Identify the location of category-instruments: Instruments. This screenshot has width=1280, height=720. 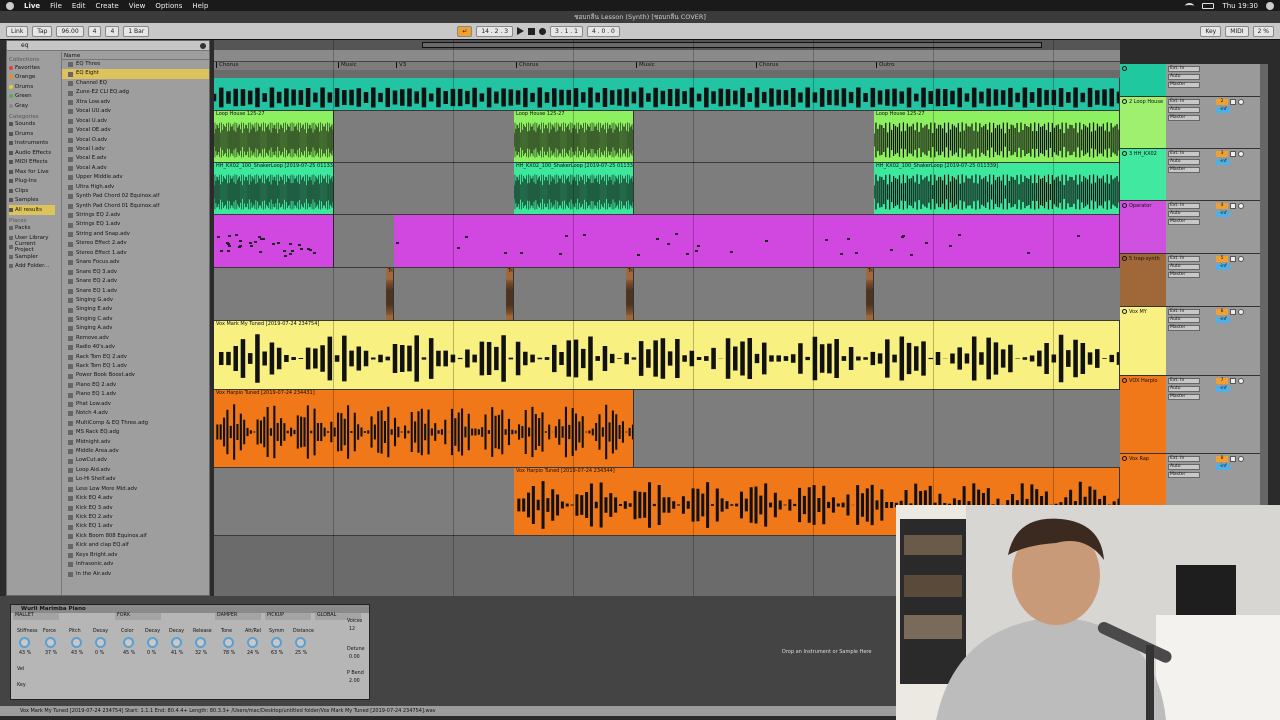
(32, 144).